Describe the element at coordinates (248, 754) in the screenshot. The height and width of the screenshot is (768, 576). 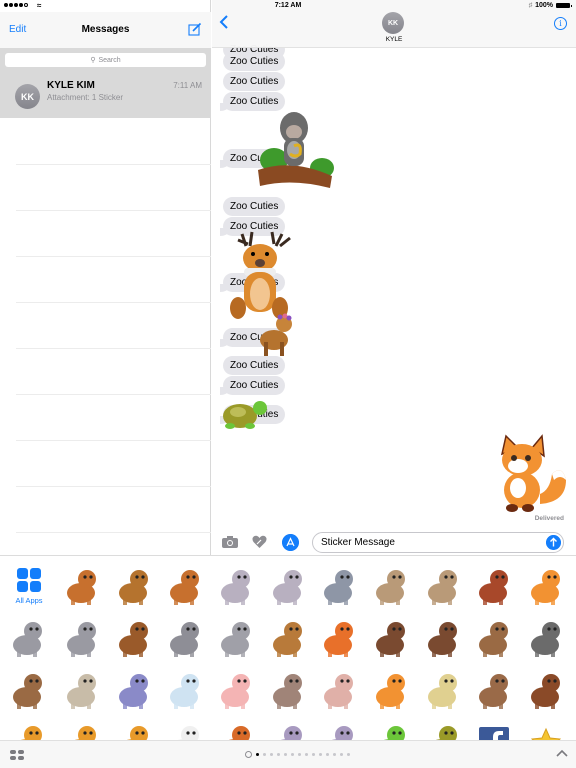
I see `recents-clock-icon` at that location.